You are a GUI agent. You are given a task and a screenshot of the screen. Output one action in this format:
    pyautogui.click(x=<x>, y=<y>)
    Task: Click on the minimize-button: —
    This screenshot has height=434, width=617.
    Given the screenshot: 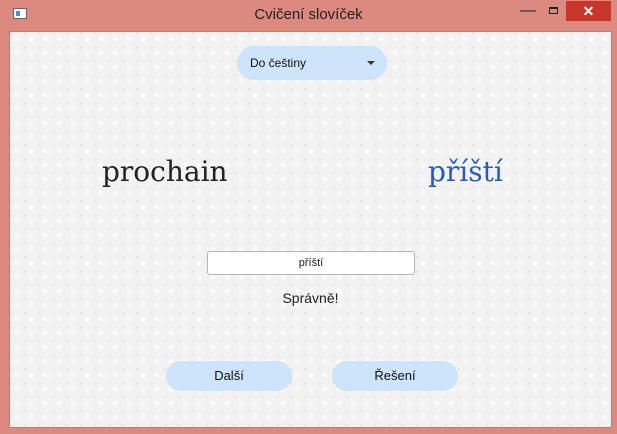 What is the action you would take?
    pyautogui.click(x=528, y=11)
    